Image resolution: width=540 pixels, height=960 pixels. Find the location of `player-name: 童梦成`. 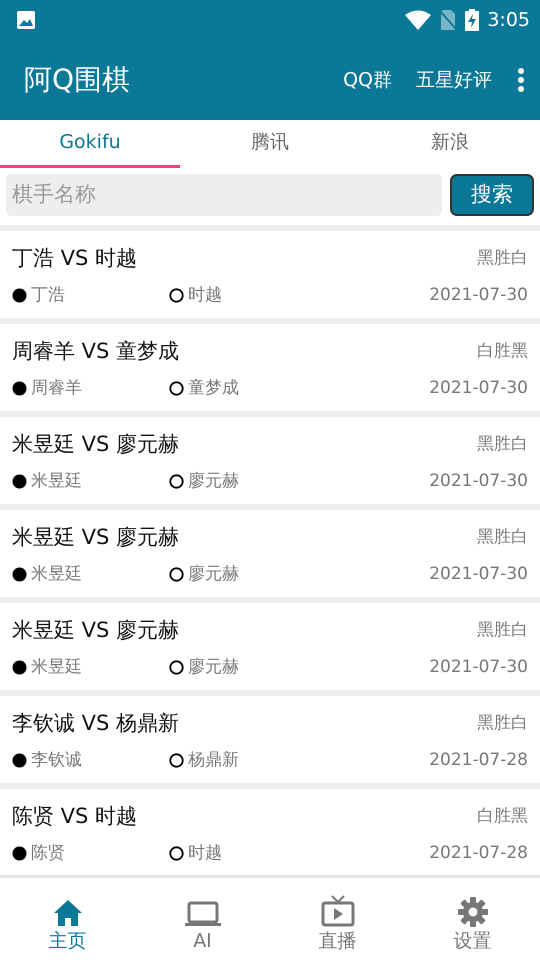

player-name: 童梦成 is located at coordinates (213, 388).